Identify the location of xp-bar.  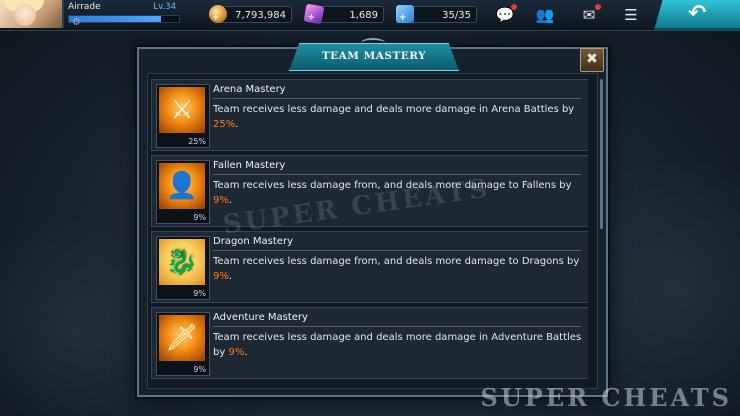
(124, 19).